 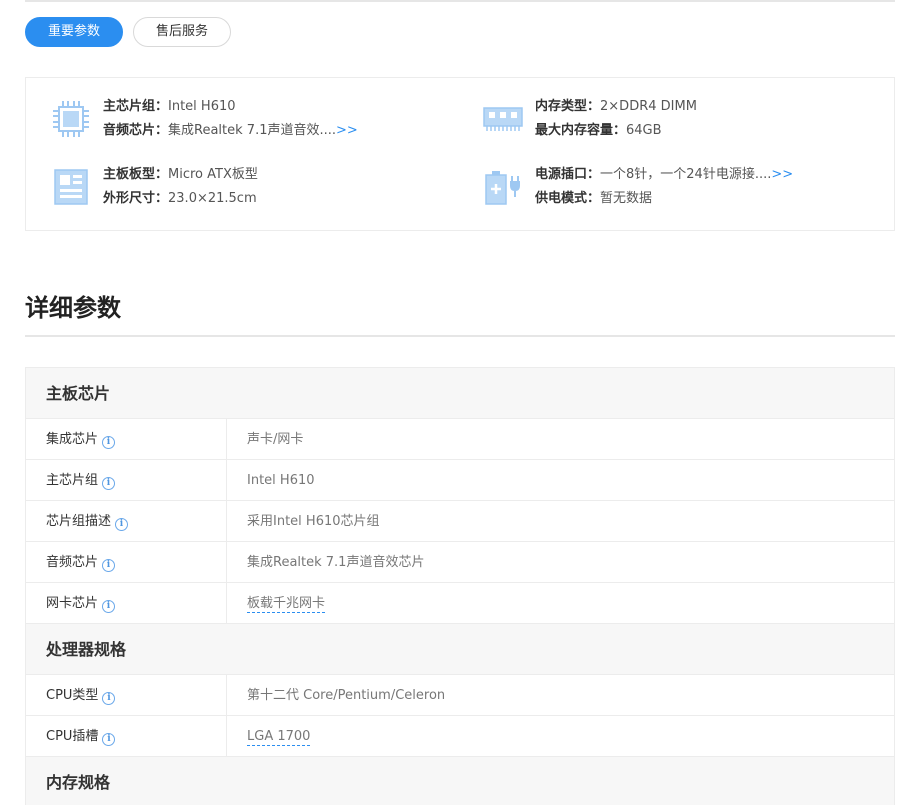 What do you see at coordinates (460, 603) in the screenshot?
I see `spec-row: 网卡芯片 i 板载千兆网卡` at bounding box center [460, 603].